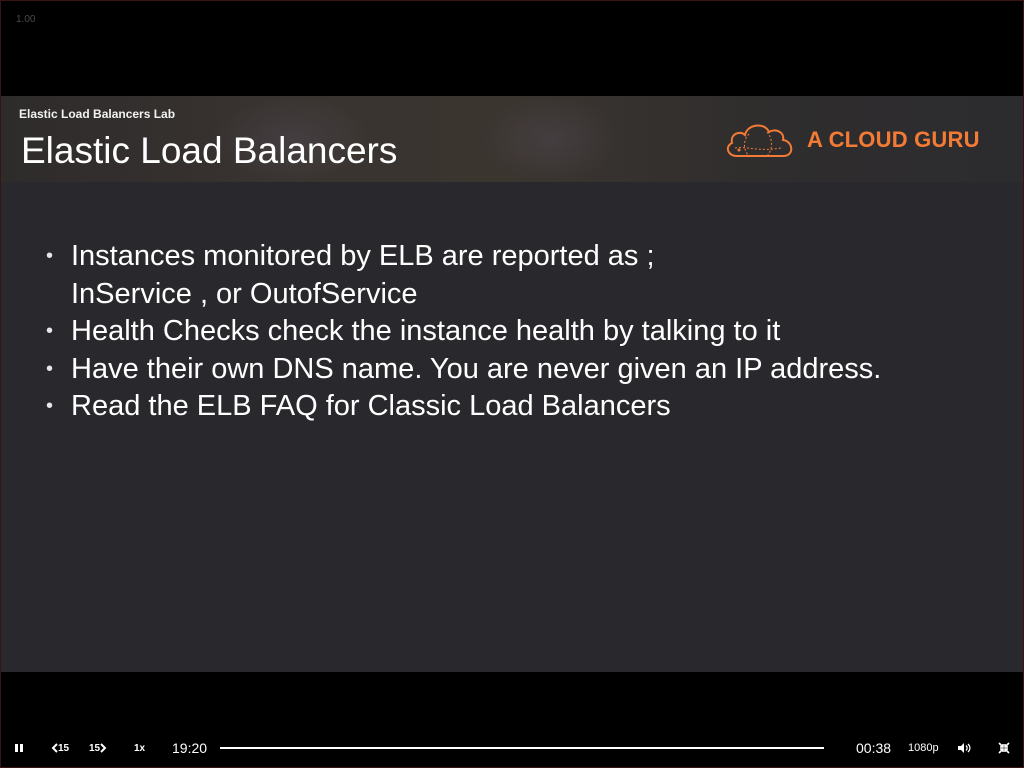 The height and width of the screenshot is (768, 1024). I want to click on player-controls: 15 15 1x 19:20 00:38 1080p, so click(512, 748).